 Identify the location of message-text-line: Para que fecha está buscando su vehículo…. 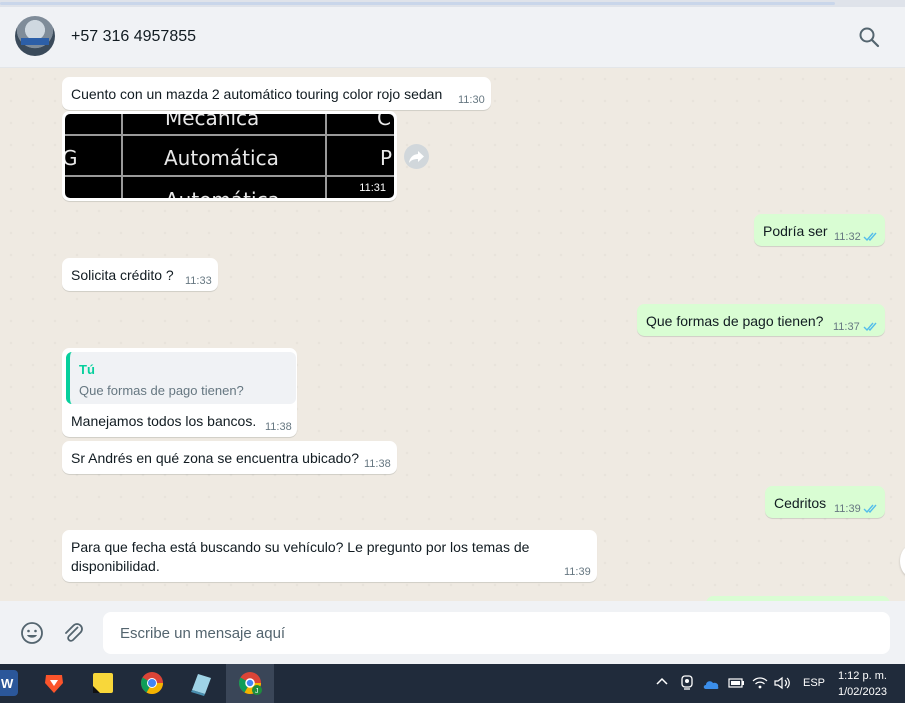
(300, 547).